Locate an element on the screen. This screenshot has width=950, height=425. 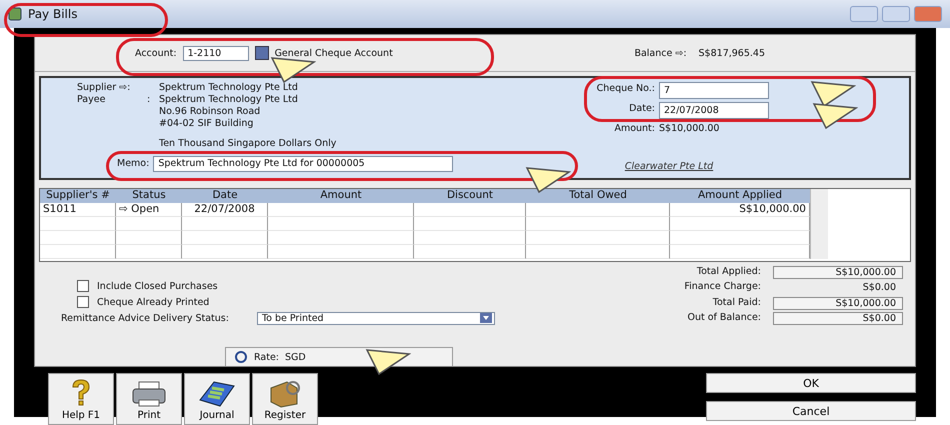
amount-in-words: Ten Thousand Singapore Dollars Only is located at coordinates (248, 144).